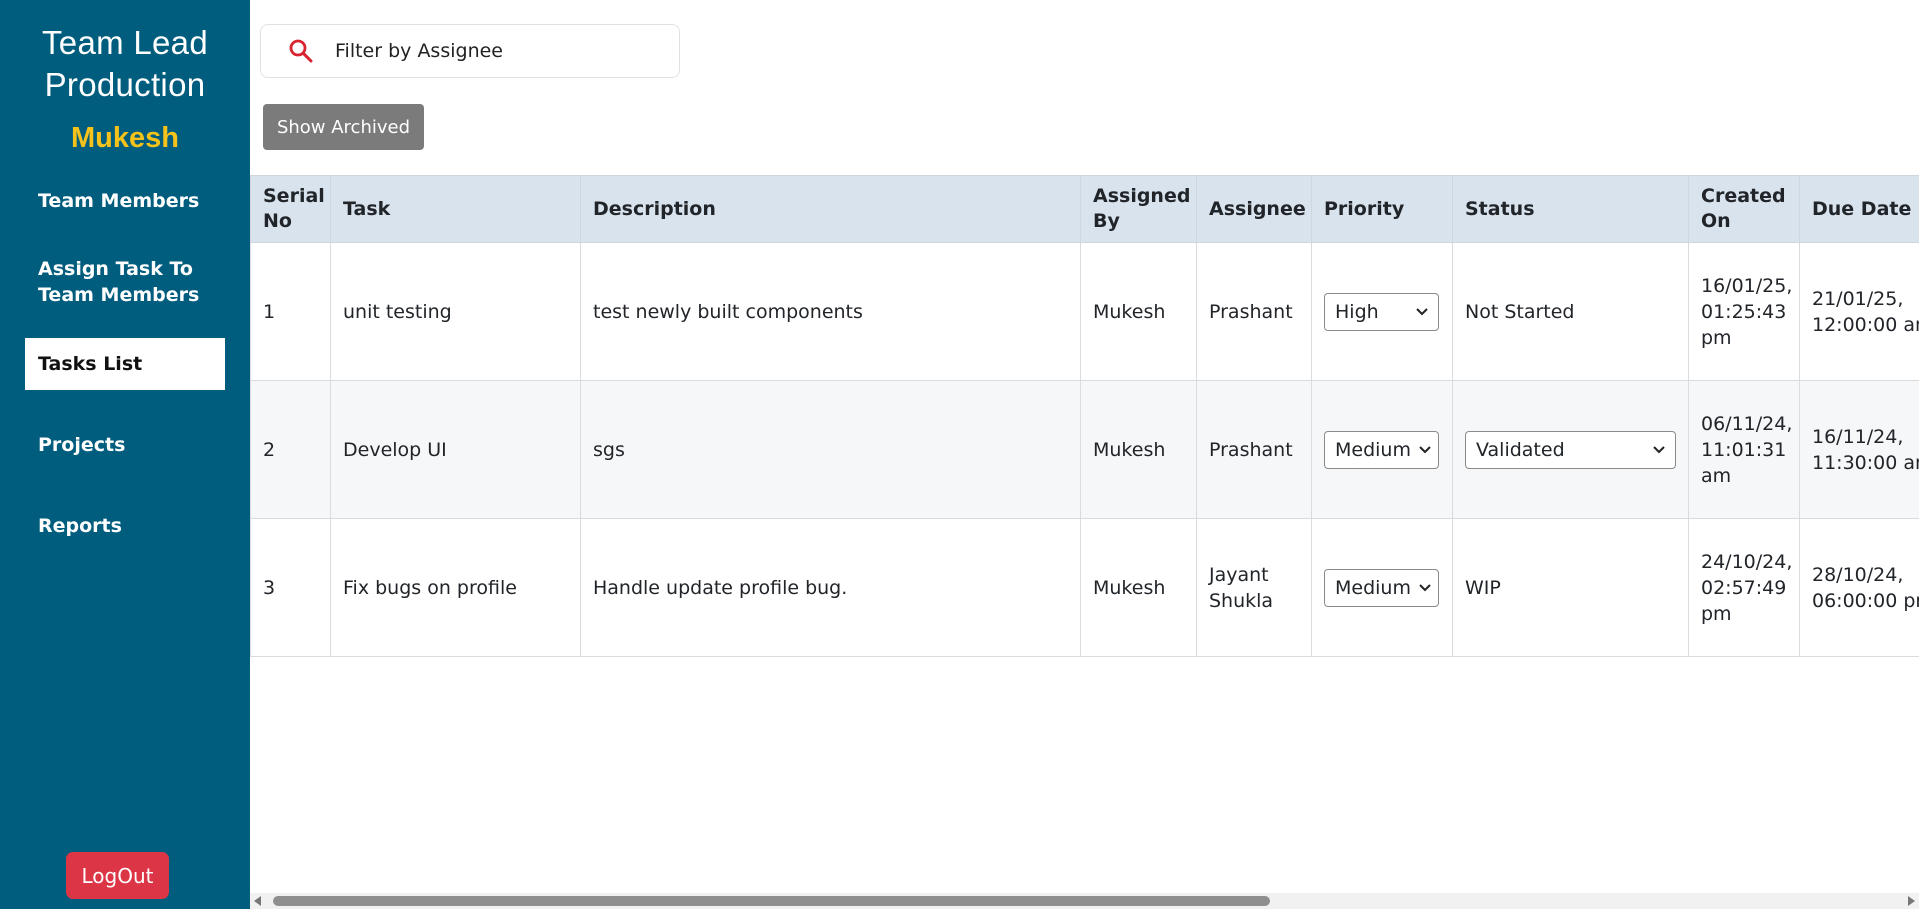  What do you see at coordinates (290, 449) in the screenshot?
I see `cell-serial: 2` at bounding box center [290, 449].